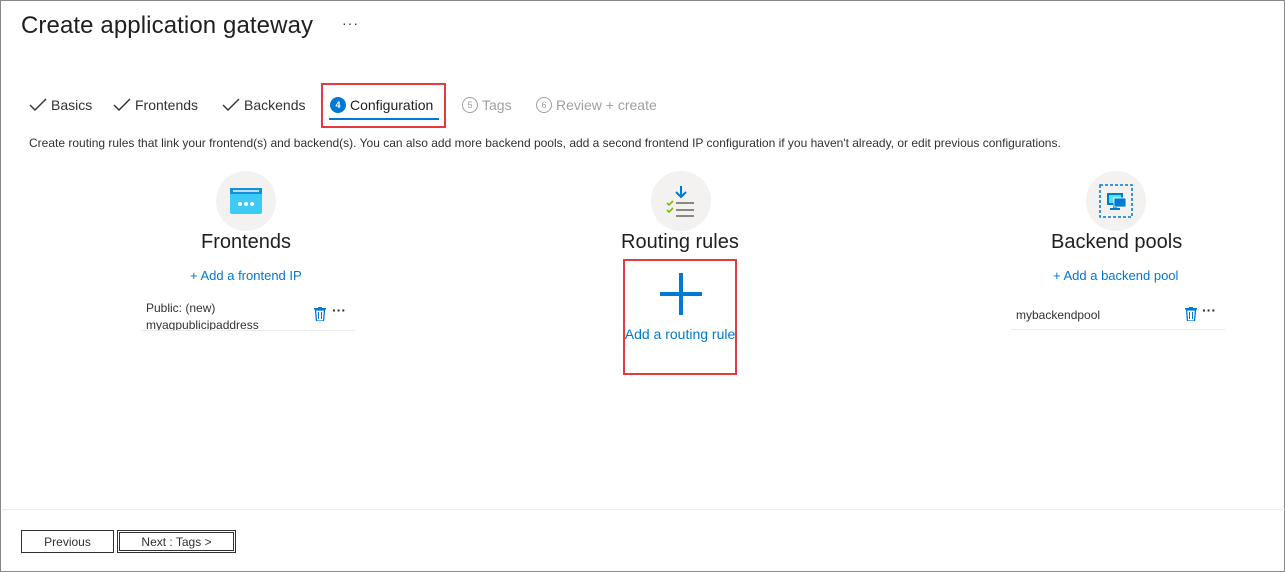 This screenshot has width=1285, height=572. I want to click on page-title: Create application gateway, so click(167, 25).